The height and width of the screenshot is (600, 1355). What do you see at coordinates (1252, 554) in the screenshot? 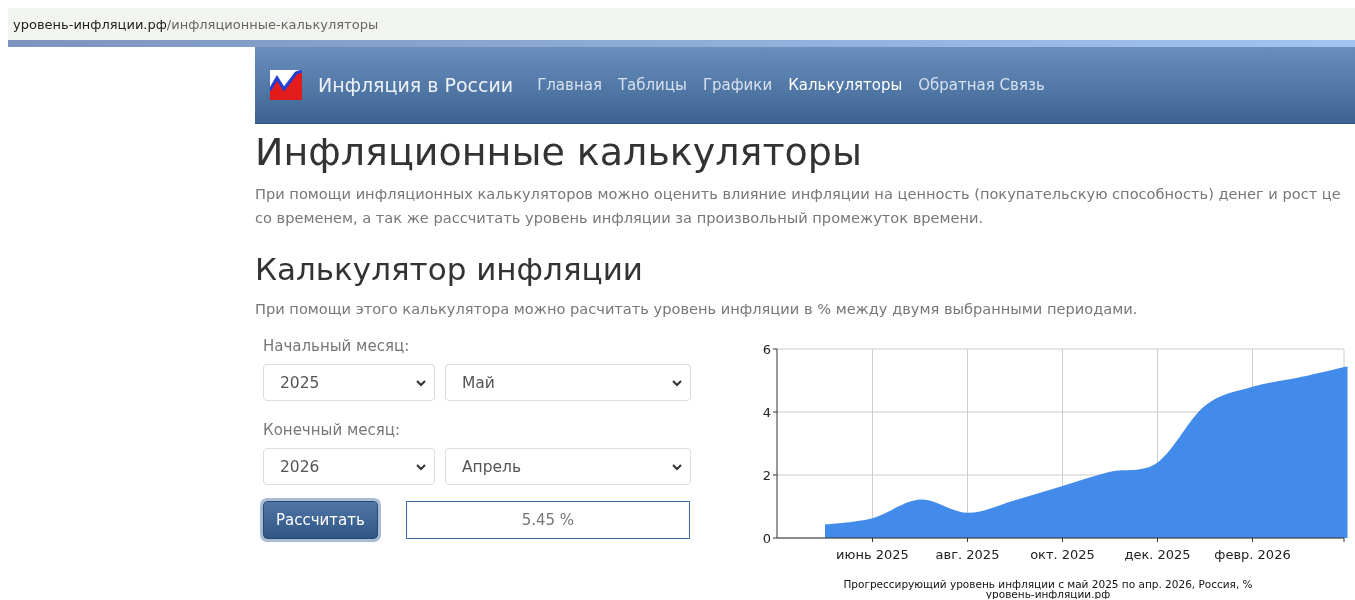
I see `x-tick-label: февр. 2026` at bounding box center [1252, 554].